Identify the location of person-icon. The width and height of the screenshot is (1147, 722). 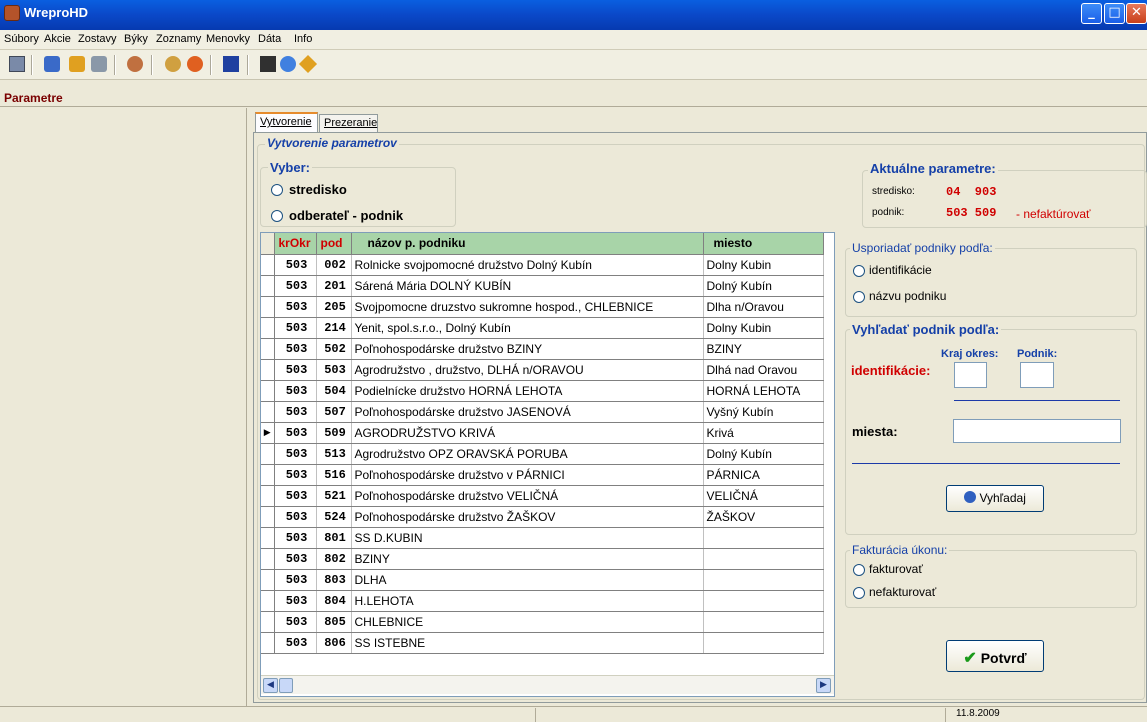
(135, 64).